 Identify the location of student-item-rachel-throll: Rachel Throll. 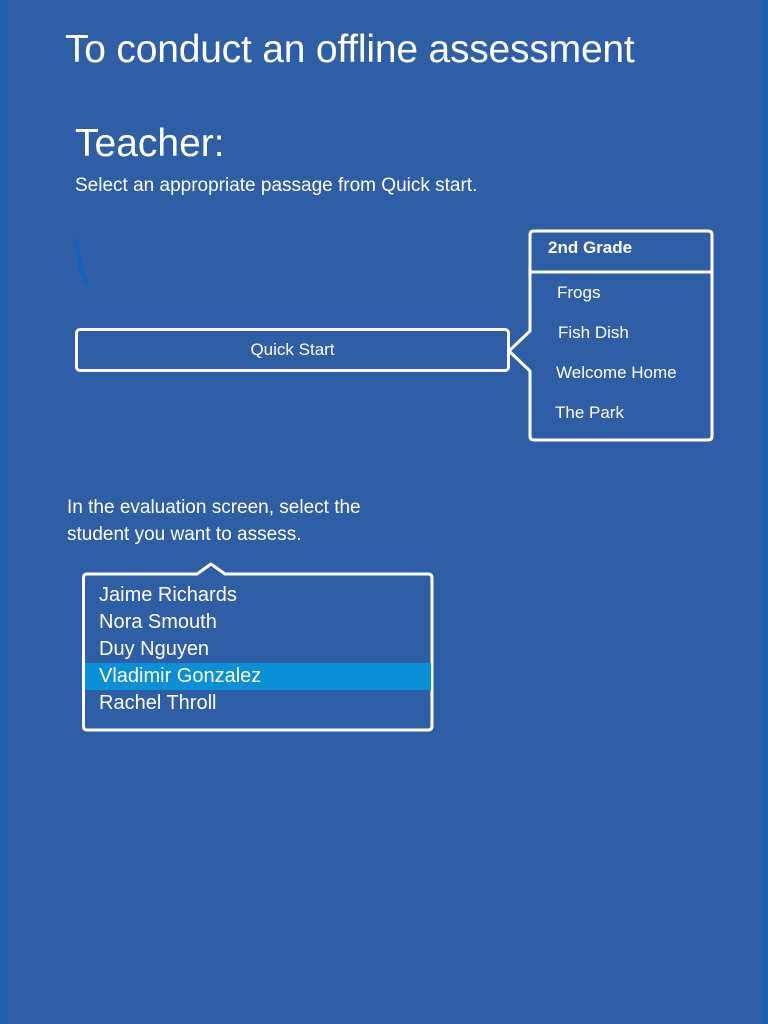
(258, 703).